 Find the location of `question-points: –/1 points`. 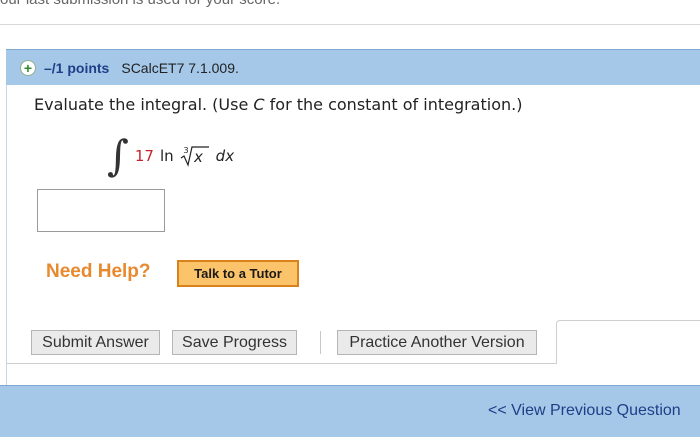

question-points: –/1 points is located at coordinates (77, 67).